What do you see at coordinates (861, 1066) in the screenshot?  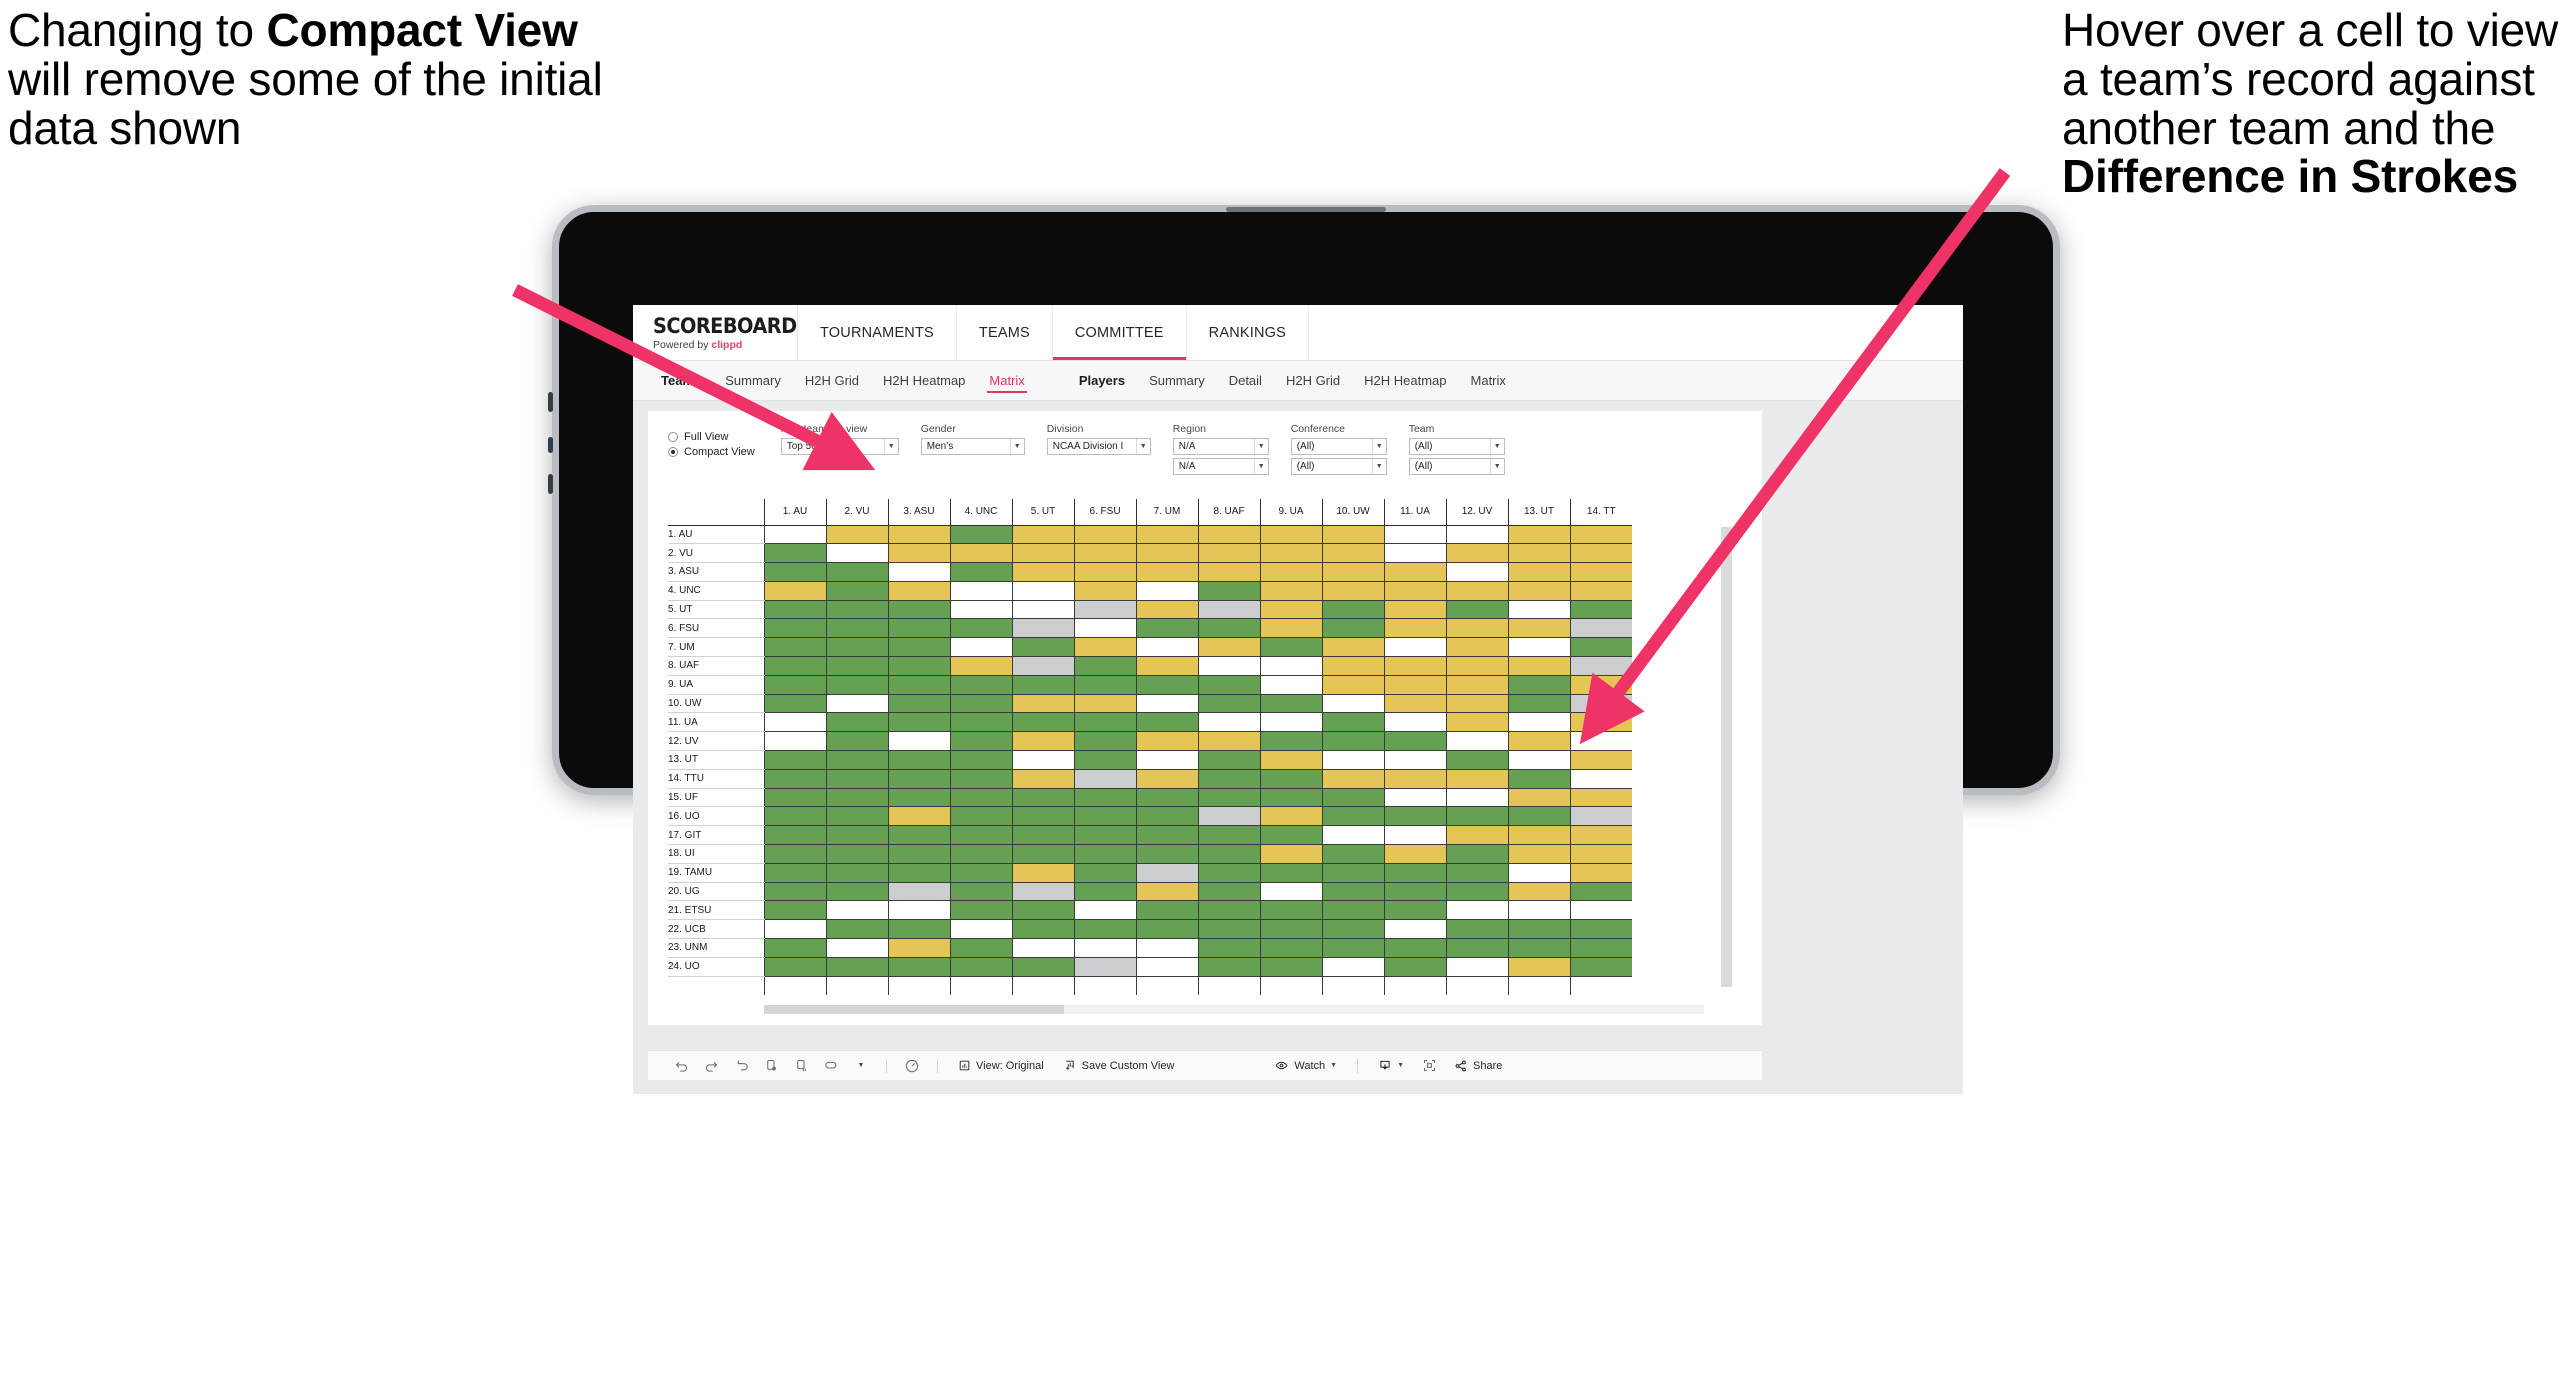 I see `capsule-dropdown-caret-icon: ▼` at bounding box center [861, 1066].